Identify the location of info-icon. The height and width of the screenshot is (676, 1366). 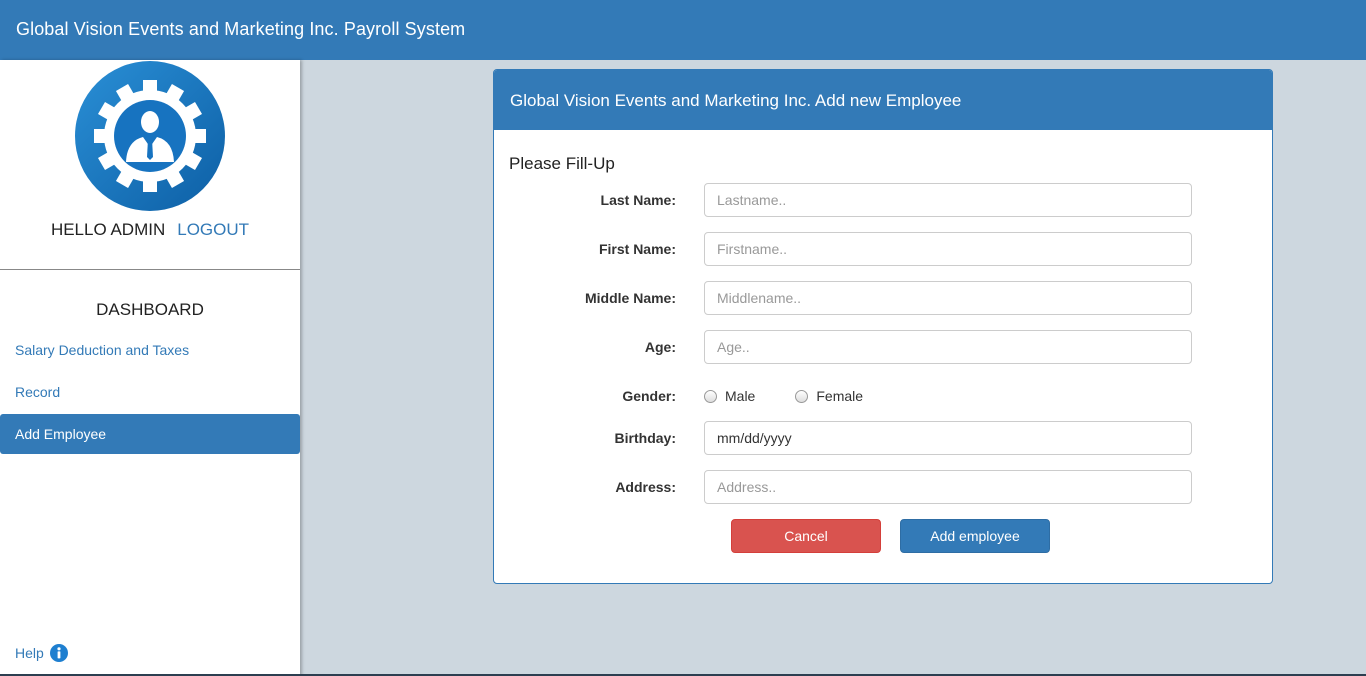
(58, 653).